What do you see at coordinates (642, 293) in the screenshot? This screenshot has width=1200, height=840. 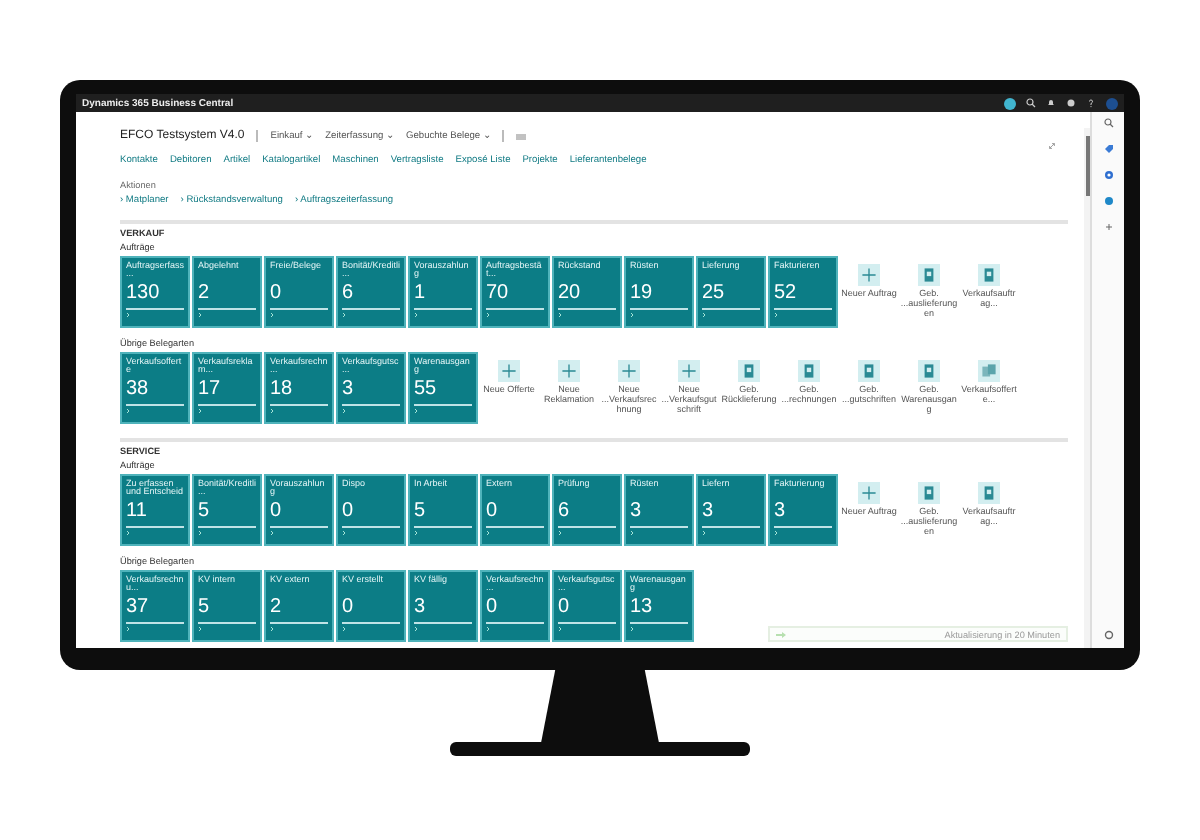 I see `tile-count: 19` at bounding box center [642, 293].